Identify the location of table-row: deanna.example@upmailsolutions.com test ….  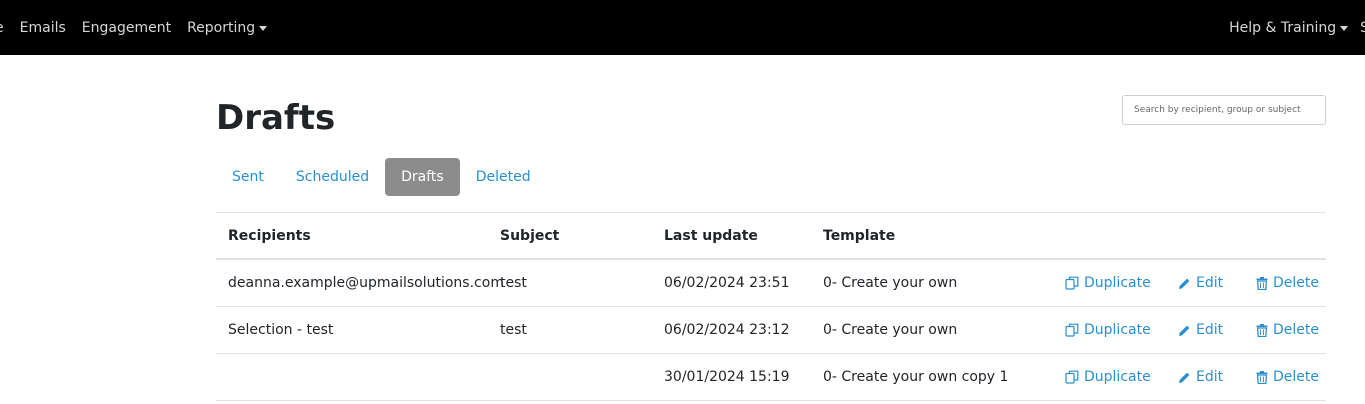
(771, 283).